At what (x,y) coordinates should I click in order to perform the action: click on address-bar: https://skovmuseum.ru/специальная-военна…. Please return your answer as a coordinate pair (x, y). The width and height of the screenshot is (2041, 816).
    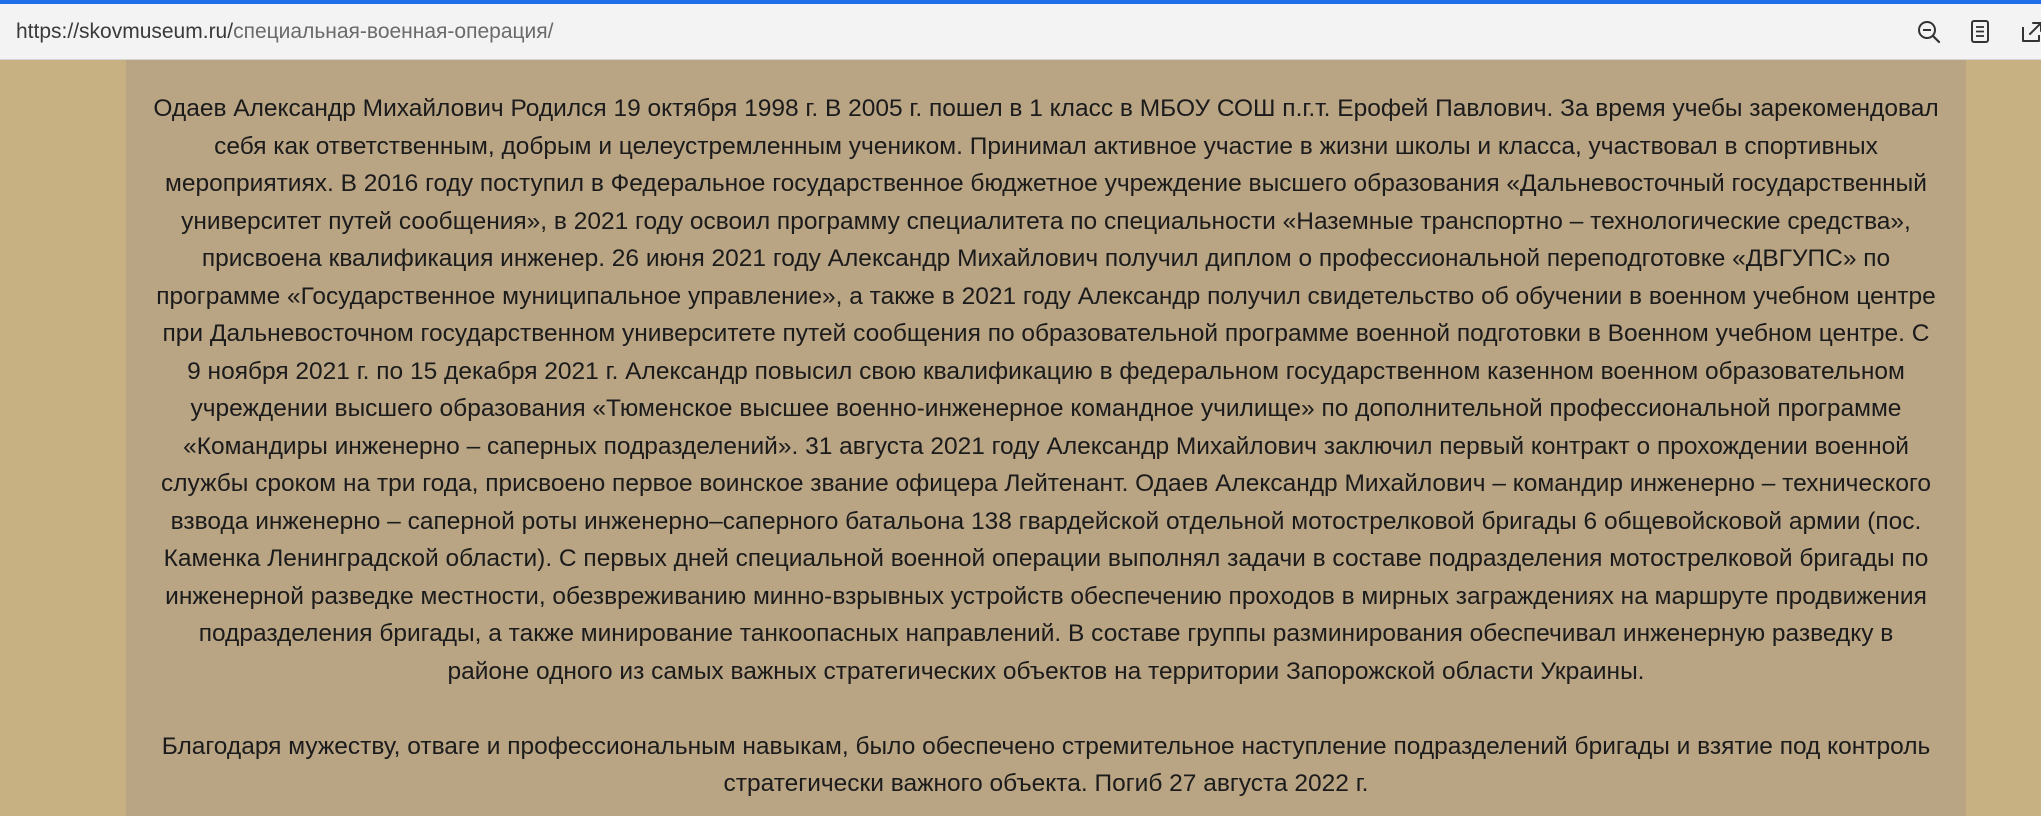
    Looking at the image, I should click on (1020, 32).